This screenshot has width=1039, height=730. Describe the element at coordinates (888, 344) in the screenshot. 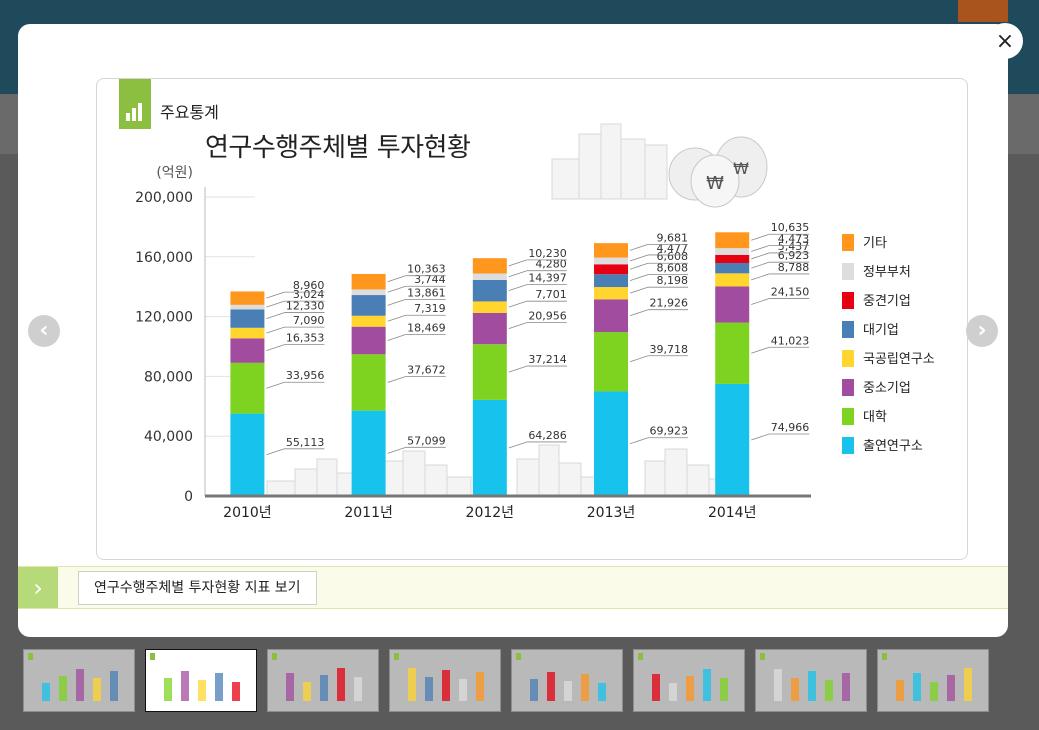

I see `legend: 기타정부부처중견기업대기업국공립연구소중소기업대학출연연구소` at that location.